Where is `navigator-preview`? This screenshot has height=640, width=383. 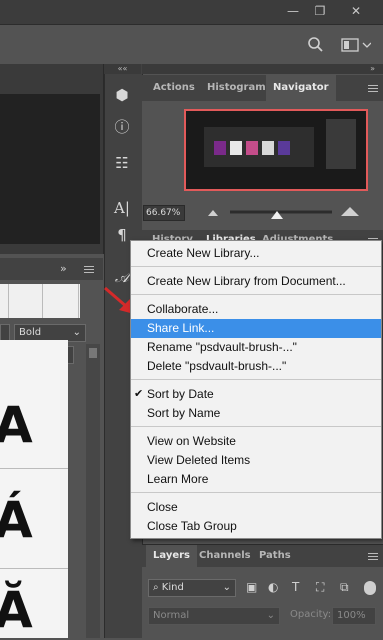 navigator-preview is located at coordinates (276, 150).